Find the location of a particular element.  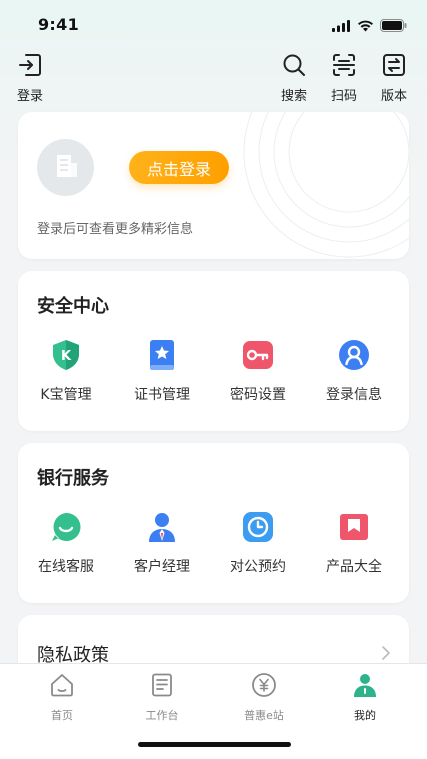

tab-puhui-station: 普惠e站 is located at coordinates (264, 697).